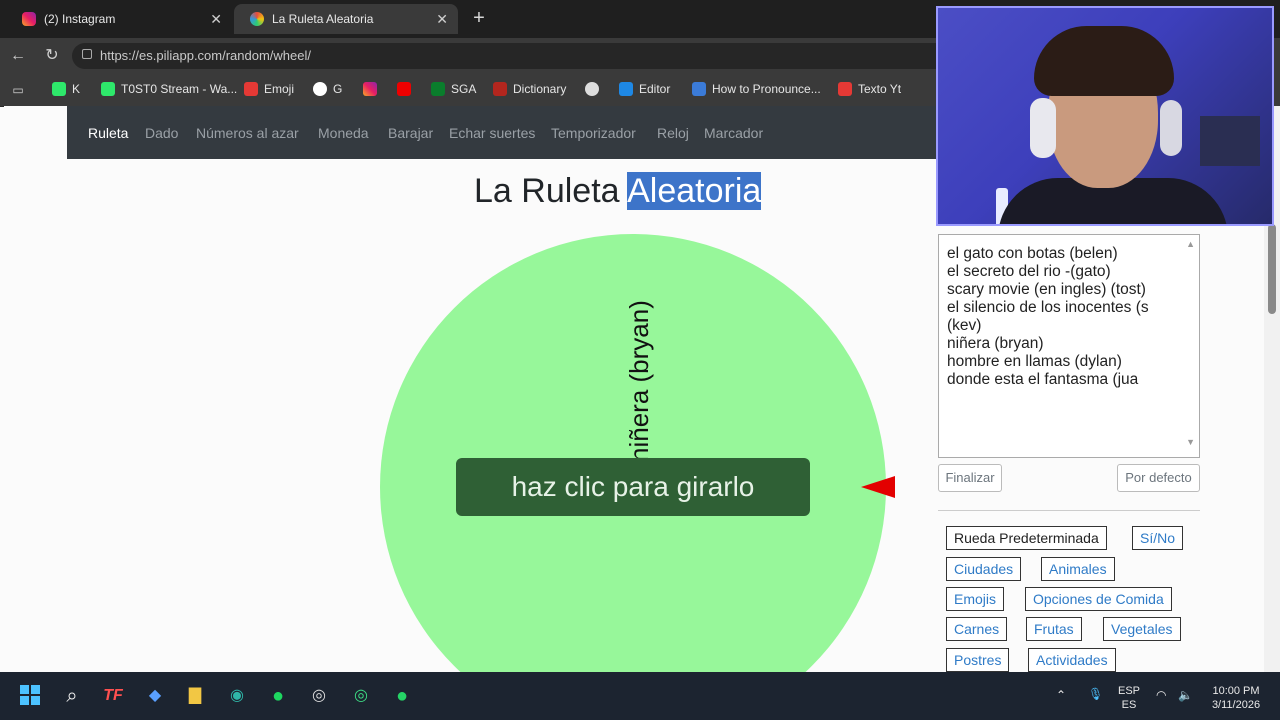 Image resolution: width=1280 pixels, height=720 pixels. I want to click on background-shelf, so click(1230, 141).